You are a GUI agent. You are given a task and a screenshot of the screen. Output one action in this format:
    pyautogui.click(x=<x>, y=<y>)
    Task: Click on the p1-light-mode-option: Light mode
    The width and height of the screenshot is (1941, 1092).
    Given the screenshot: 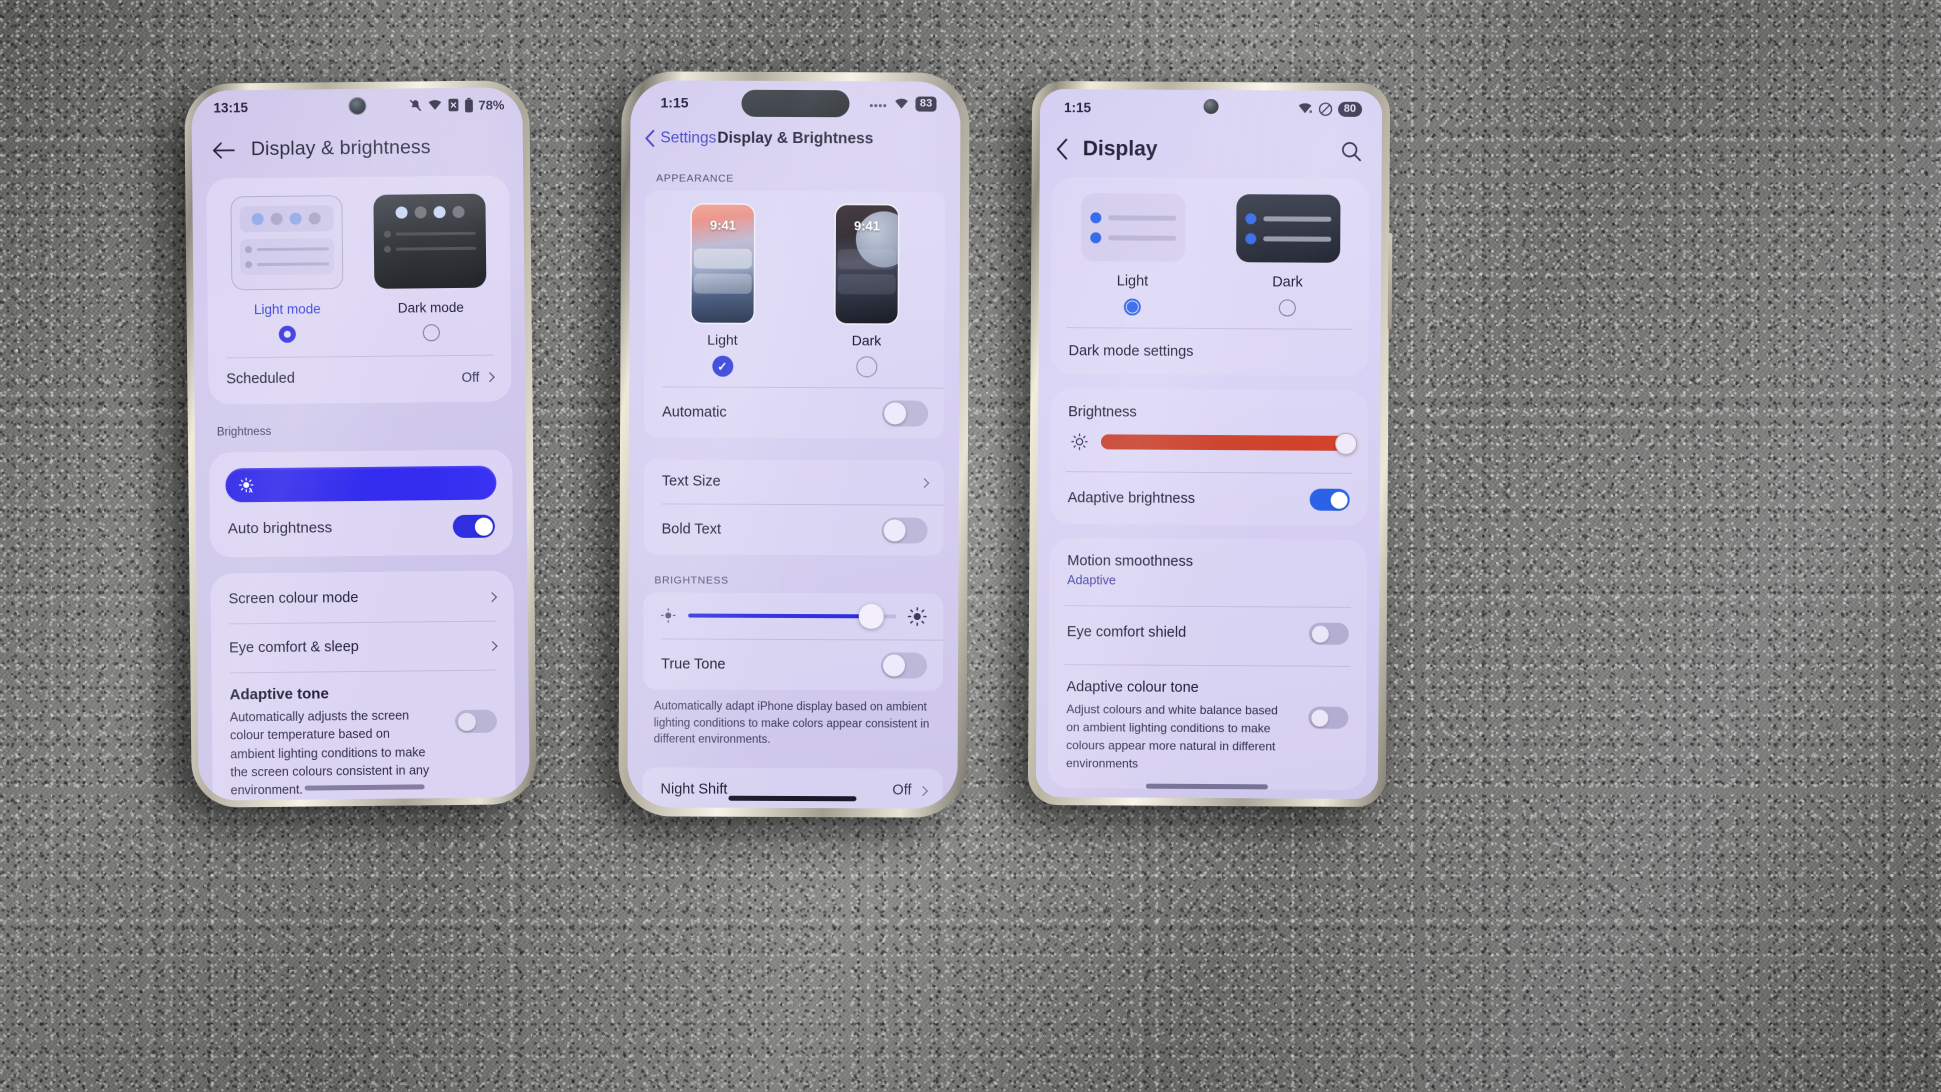 What is the action you would take?
    pyautogui.click(x=286, y=269)
    